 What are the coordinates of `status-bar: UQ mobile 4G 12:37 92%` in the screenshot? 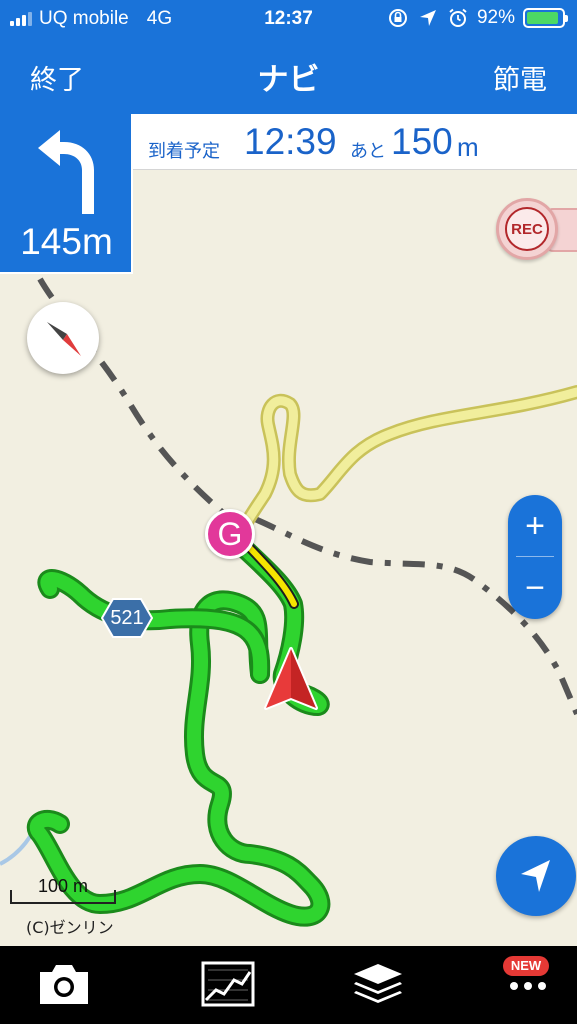 It's located at (288, 19).